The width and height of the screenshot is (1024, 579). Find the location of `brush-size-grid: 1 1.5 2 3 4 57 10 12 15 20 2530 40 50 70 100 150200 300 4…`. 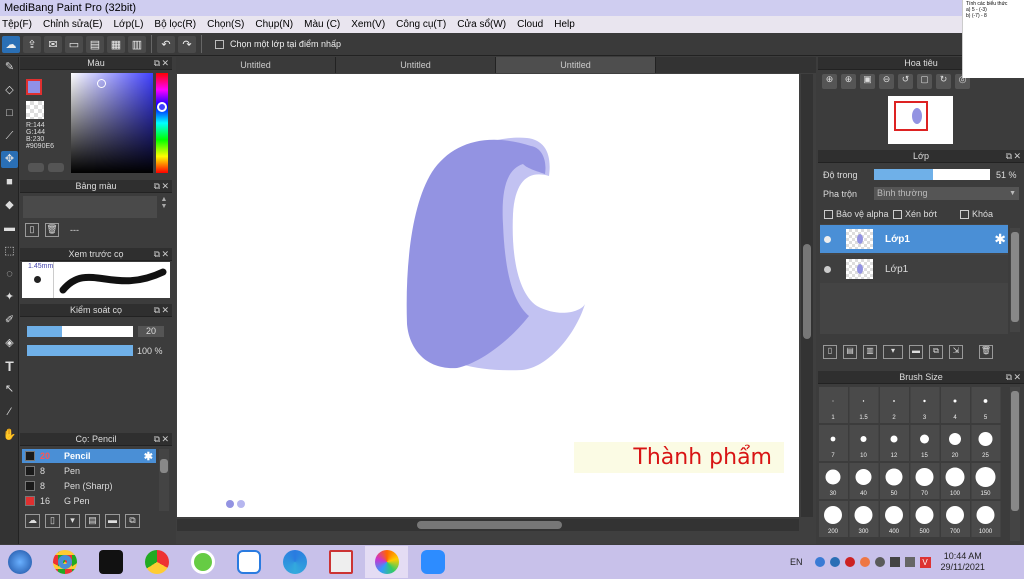

brush-size-grid: 1 1.5 2 3 4 57 10 12 15 20 2530 40 50 70 100 150200 300 4… is located at coordinates (913, 464).